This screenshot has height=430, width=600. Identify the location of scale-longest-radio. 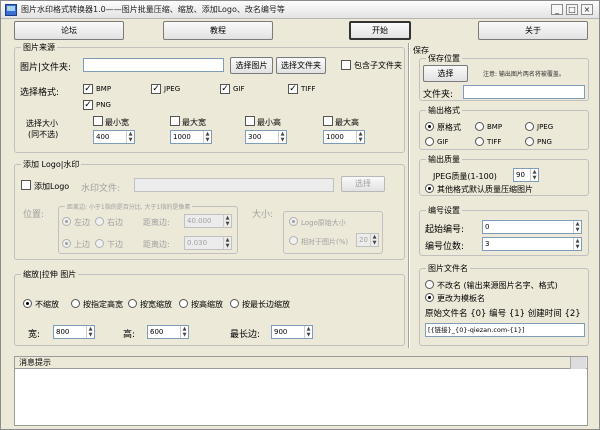
(234, 303).